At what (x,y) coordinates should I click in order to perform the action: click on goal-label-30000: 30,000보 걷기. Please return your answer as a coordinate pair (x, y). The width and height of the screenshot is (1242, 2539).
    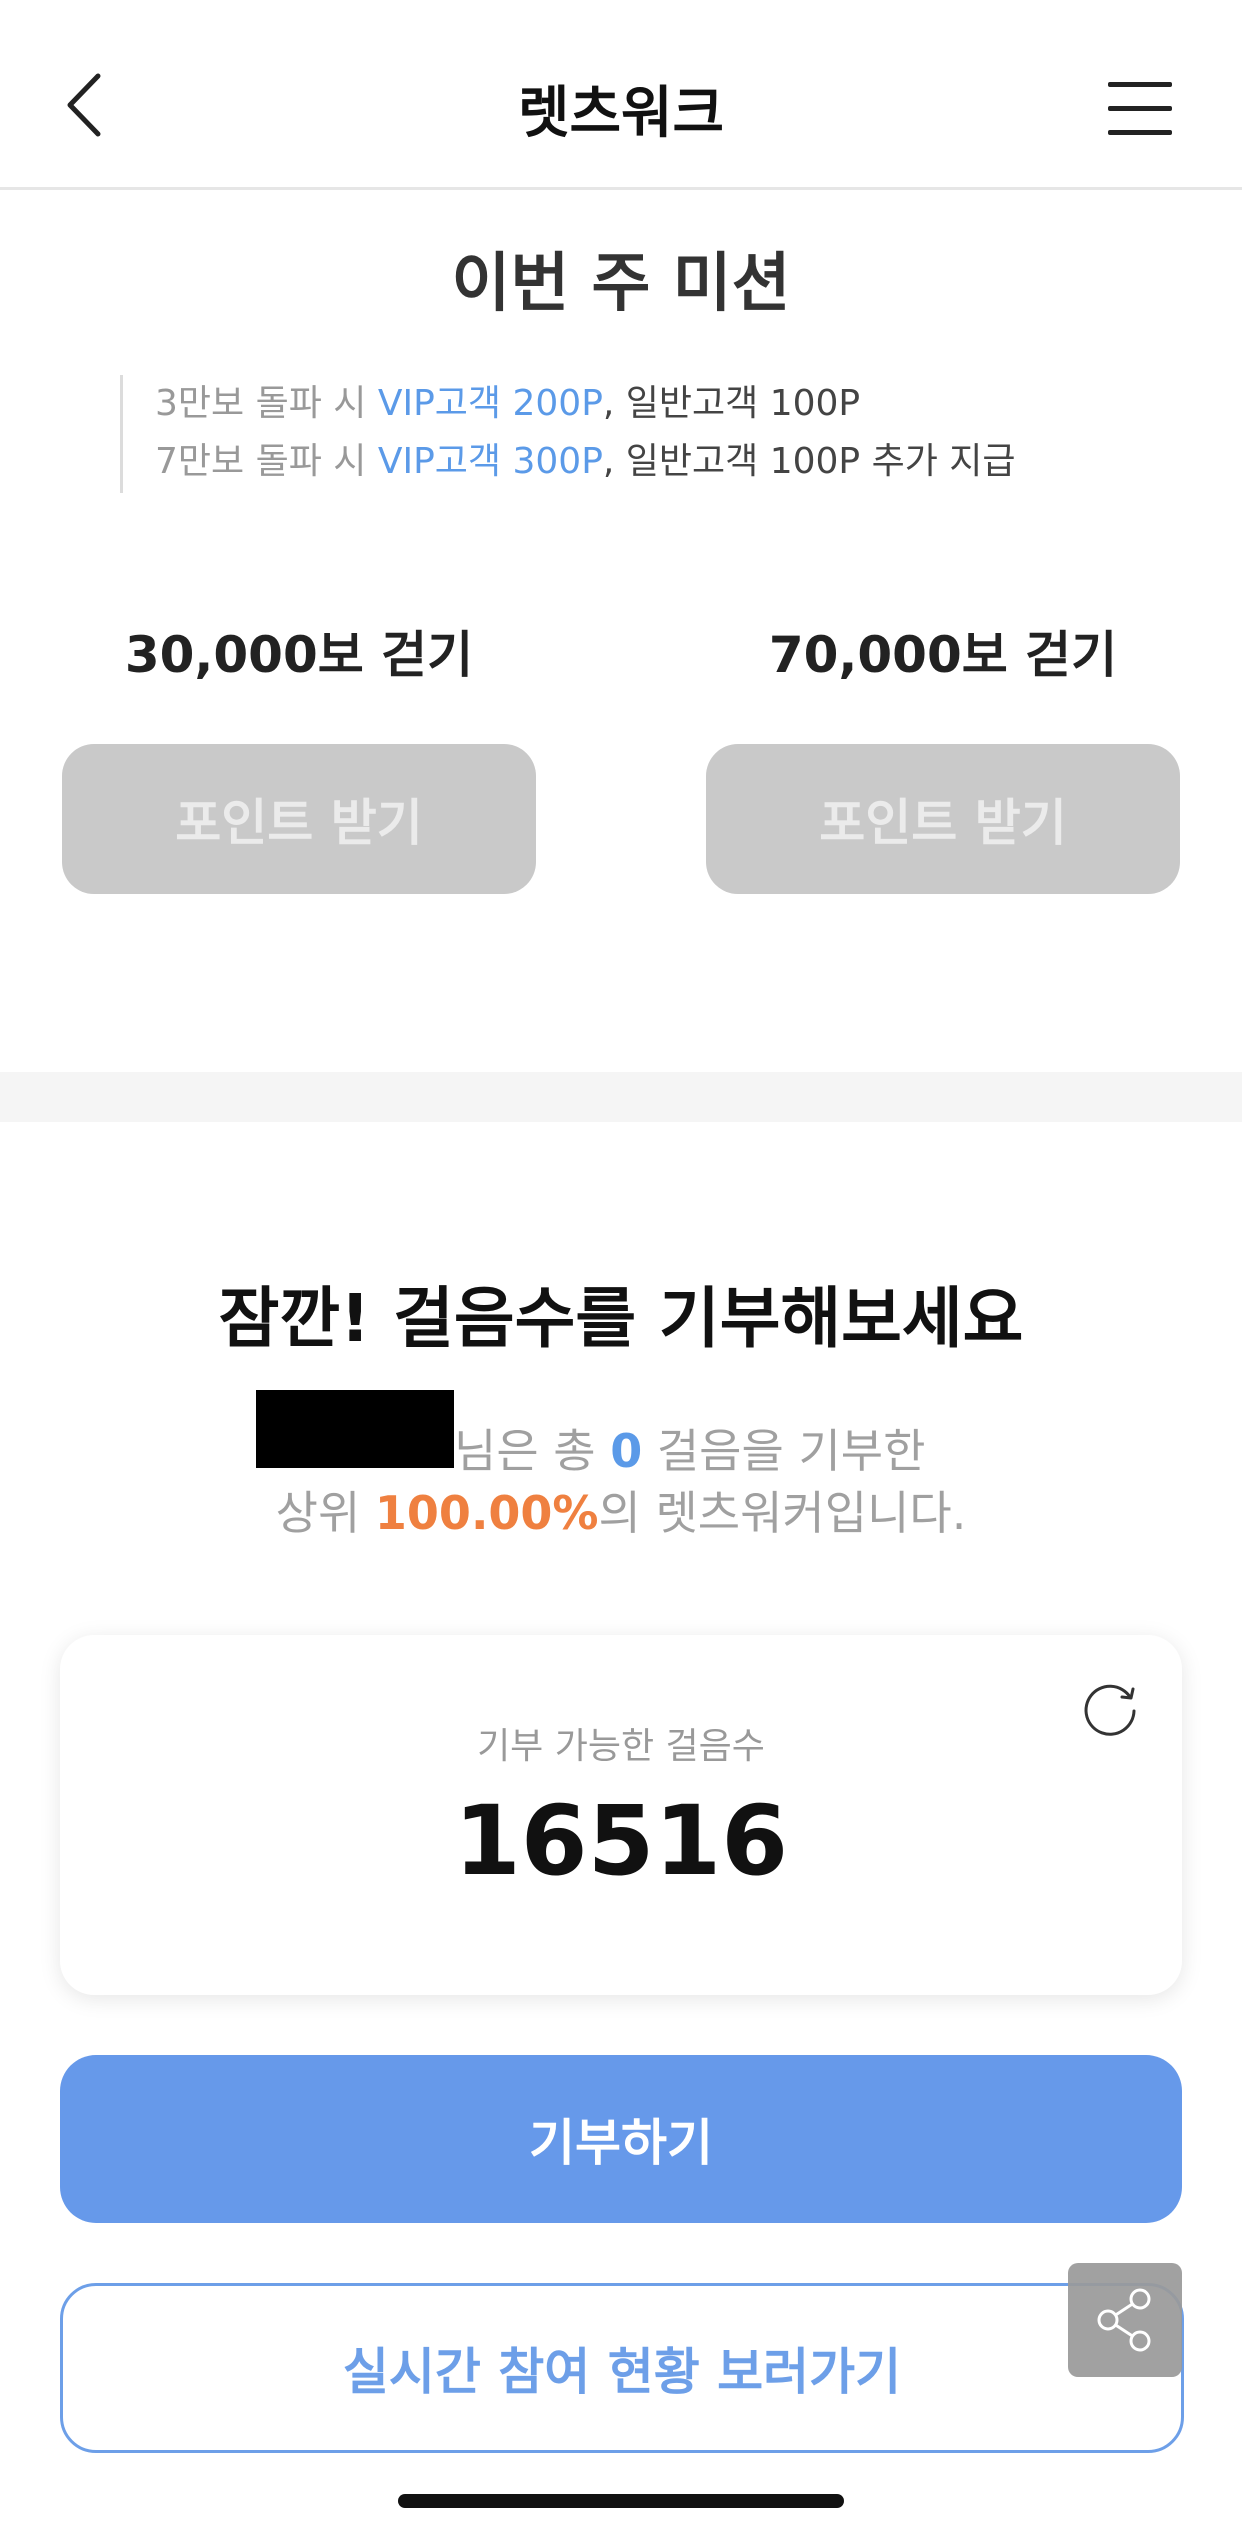
    Looking at the image, I should click on (299, 655).